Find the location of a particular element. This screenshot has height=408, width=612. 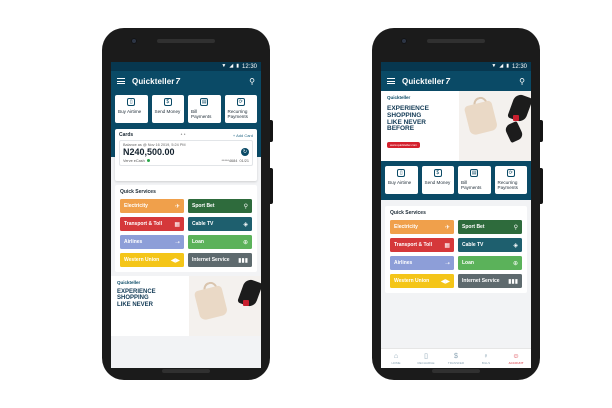

tab-home: ⌂ Home is located at coordinates (396, 358).